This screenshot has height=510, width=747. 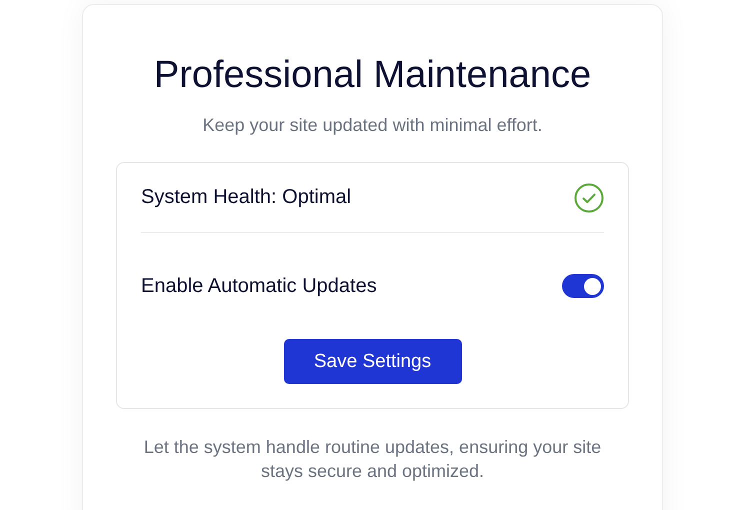 I want to click on setting-label: Enable Automatic Updates, so click(x=259, y=286).